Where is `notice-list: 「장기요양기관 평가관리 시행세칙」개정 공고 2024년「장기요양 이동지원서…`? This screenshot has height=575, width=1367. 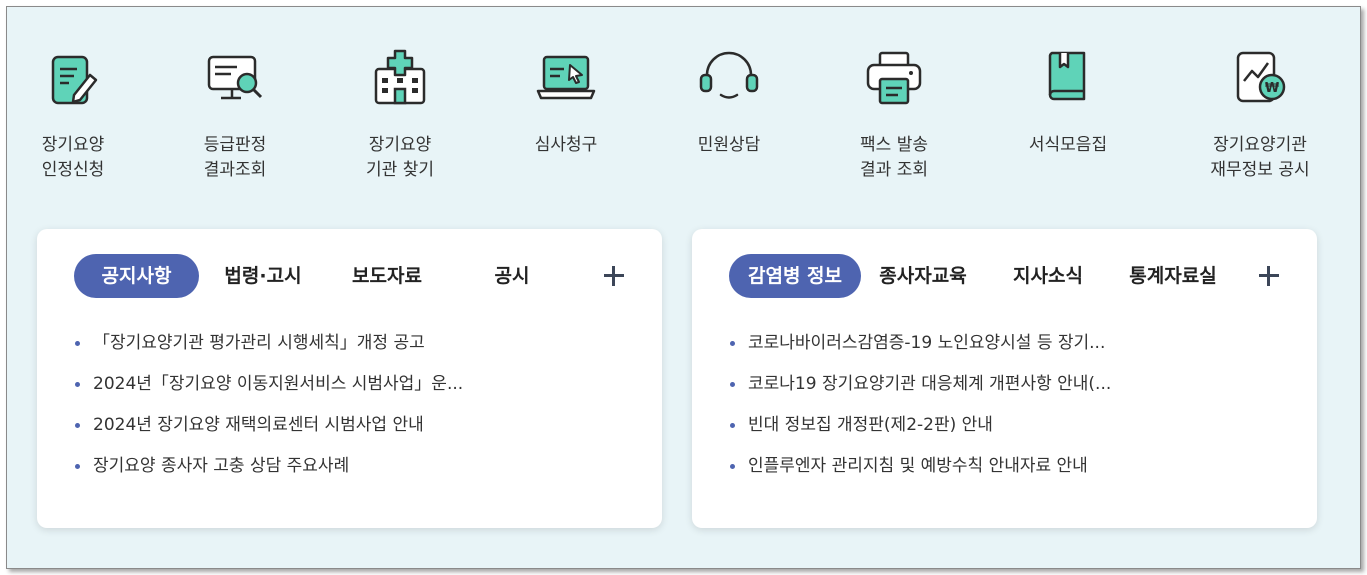
notice-list: 「장기요양기관 평가관리 시행세칙」개정 공고 2024년「장기요양 이동지원서… is located at coordinates (353, 410).